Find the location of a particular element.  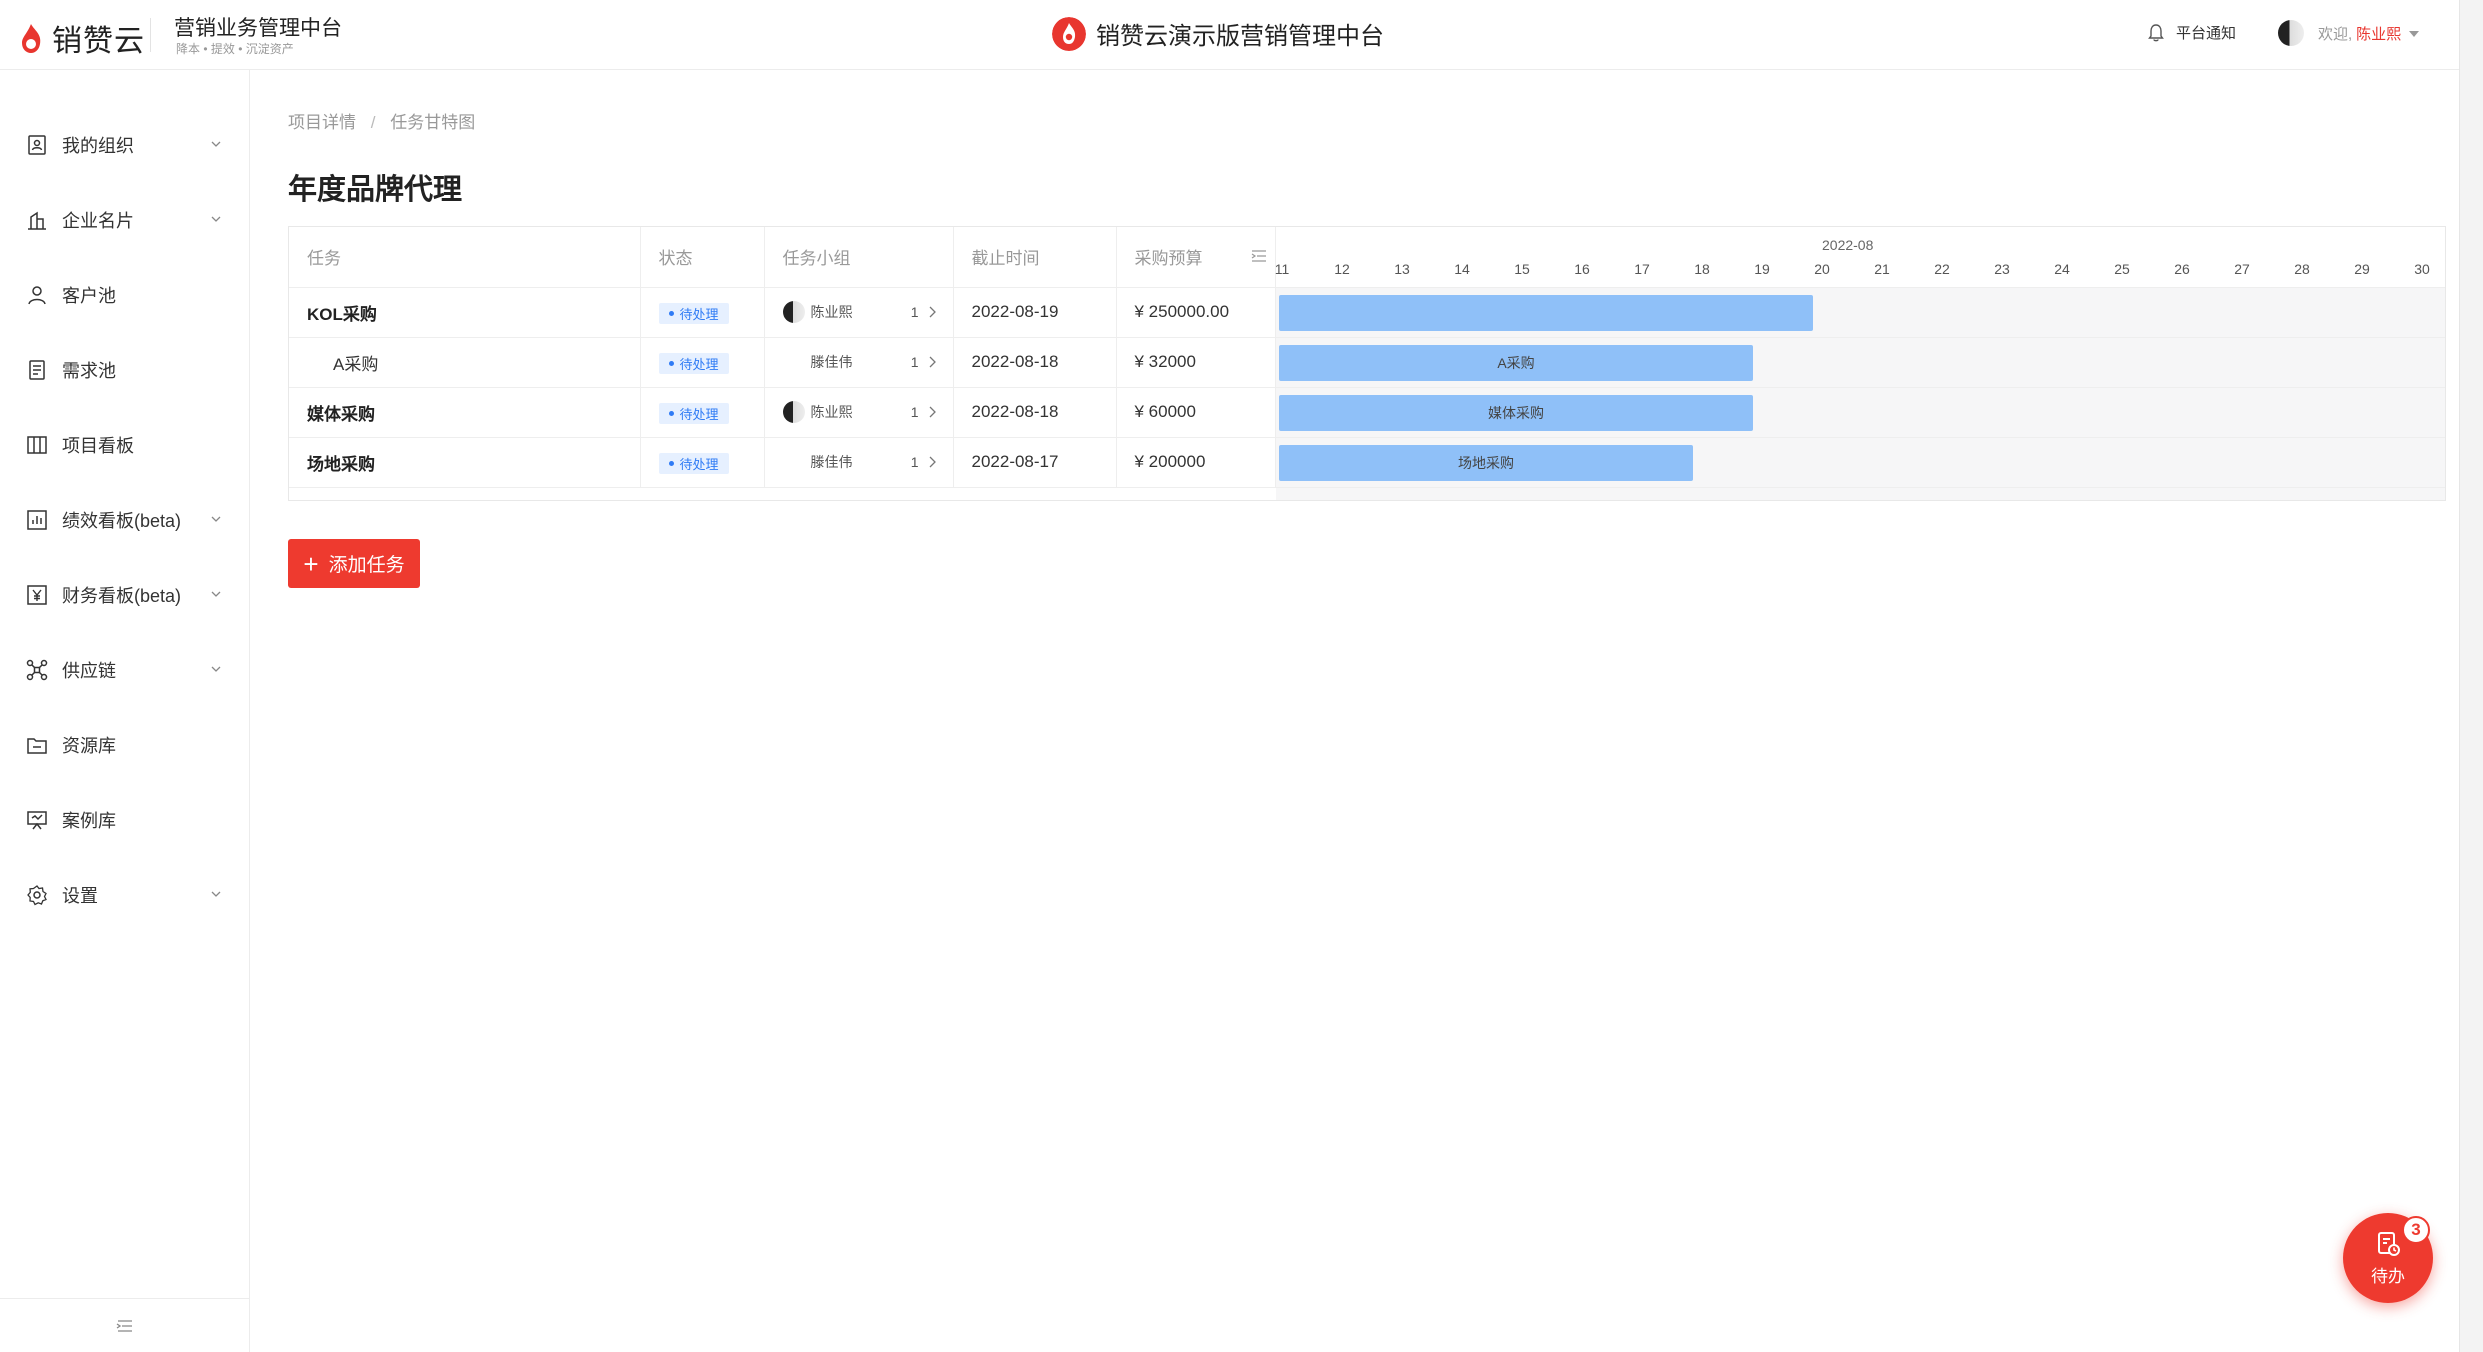

task-name: KOL采购 is located at coordinates (465, 312).